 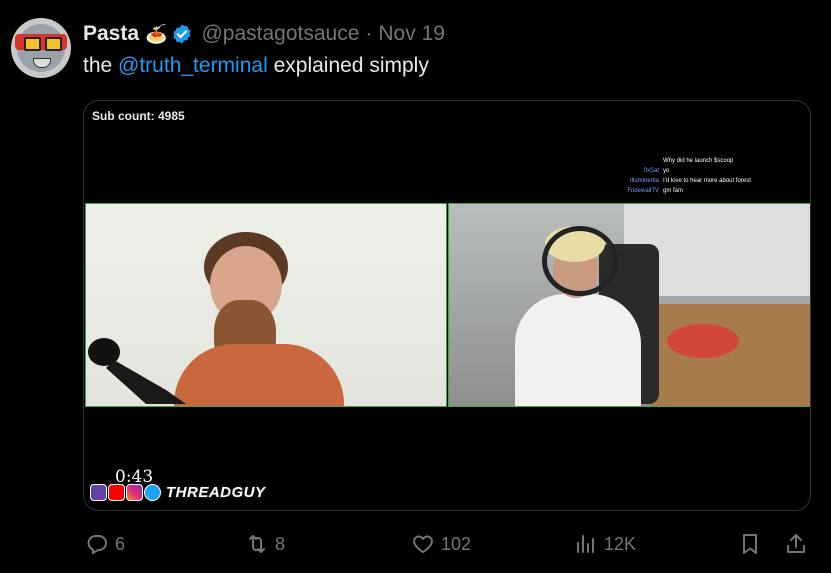 What do you see at coordinates (138, 116) in the screenshot?
I see `sub-count-label: Sub count: 4985` at bounding box center [138, 116].